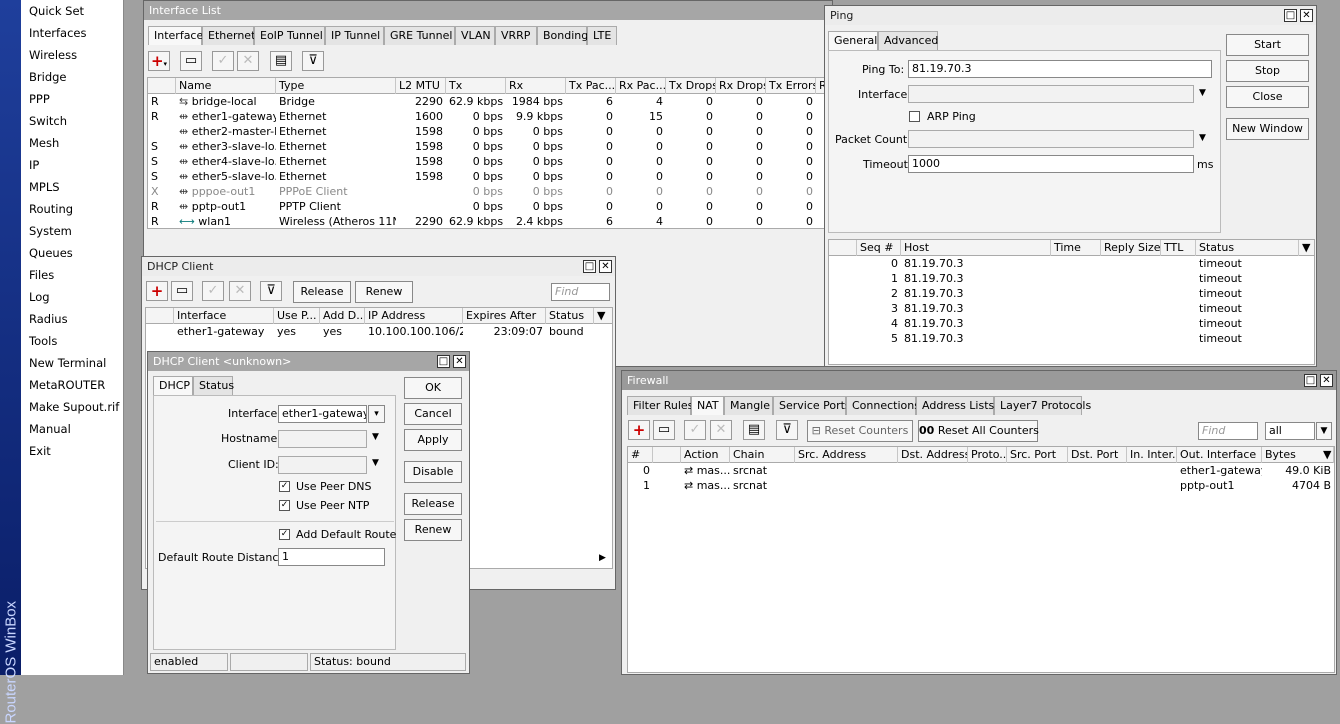 This screenshot has width=1340, height=724. I want to click on ping-col-header: TTL, so click(1178, 248).